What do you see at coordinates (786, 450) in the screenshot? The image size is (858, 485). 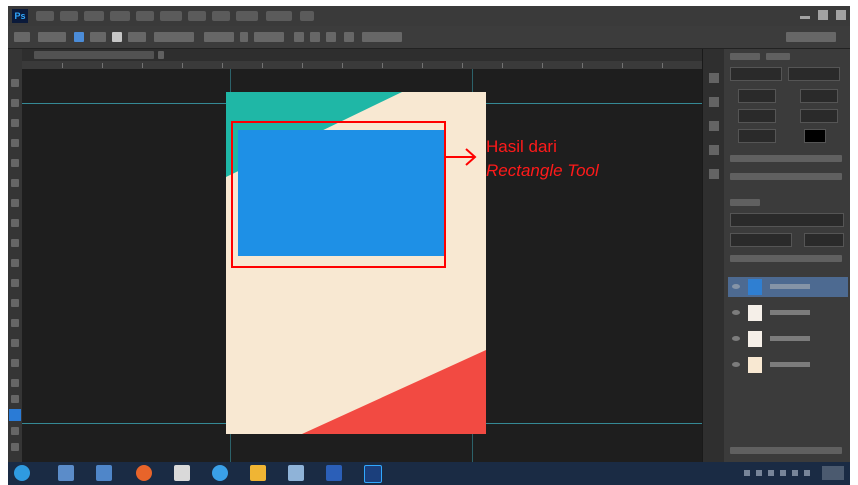 I see `layers-footer-icons` at bounding box center [786, 450].